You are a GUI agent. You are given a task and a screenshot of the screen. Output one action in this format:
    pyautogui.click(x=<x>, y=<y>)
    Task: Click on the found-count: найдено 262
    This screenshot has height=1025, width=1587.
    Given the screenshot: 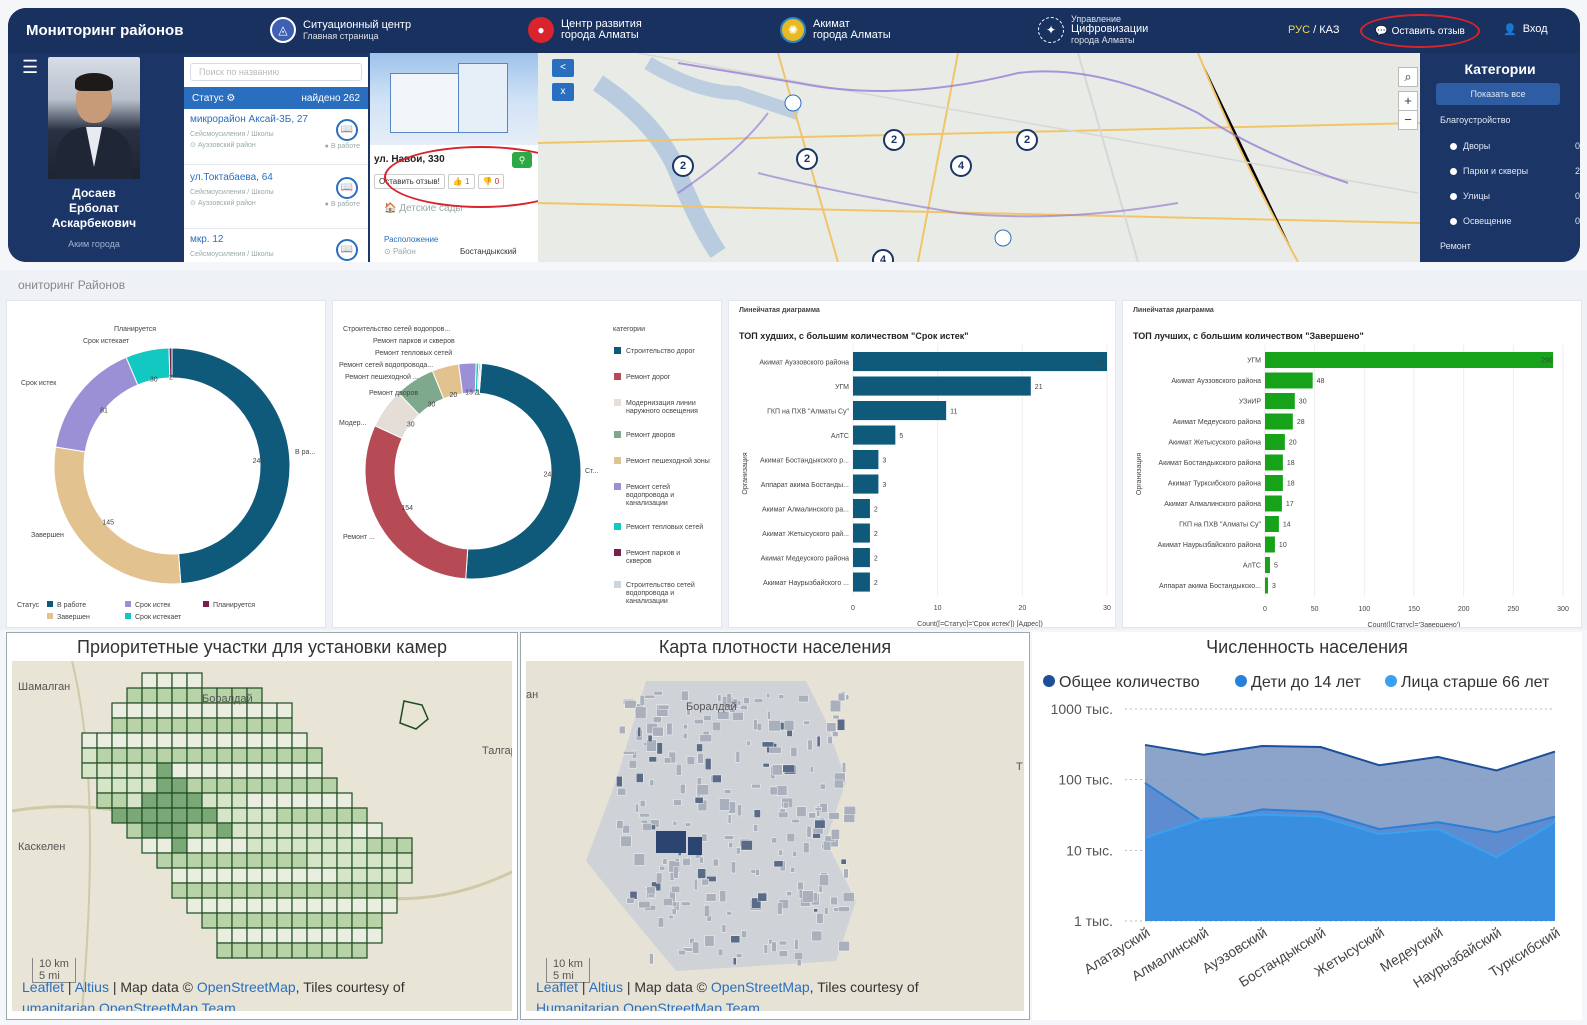 What is the action you would take?
    pyautogui.click(x=330, y=98)
    